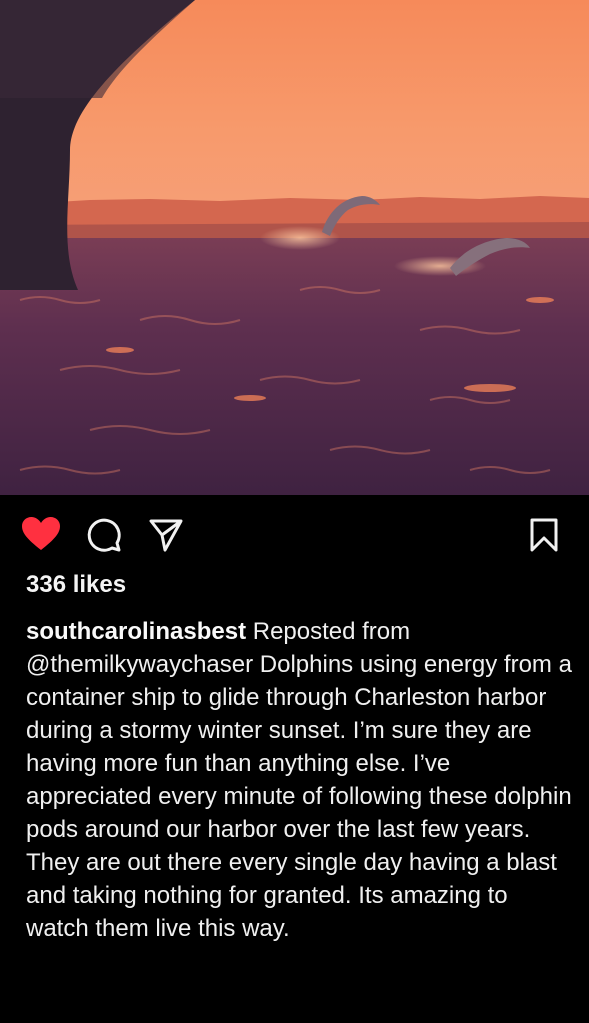 The height and width of the screenshot is (1023, 589). Describe the element at coordinates (139, 664) in the screenshot. I see `caption-mention-link: @themilkywaychaser` at that location.